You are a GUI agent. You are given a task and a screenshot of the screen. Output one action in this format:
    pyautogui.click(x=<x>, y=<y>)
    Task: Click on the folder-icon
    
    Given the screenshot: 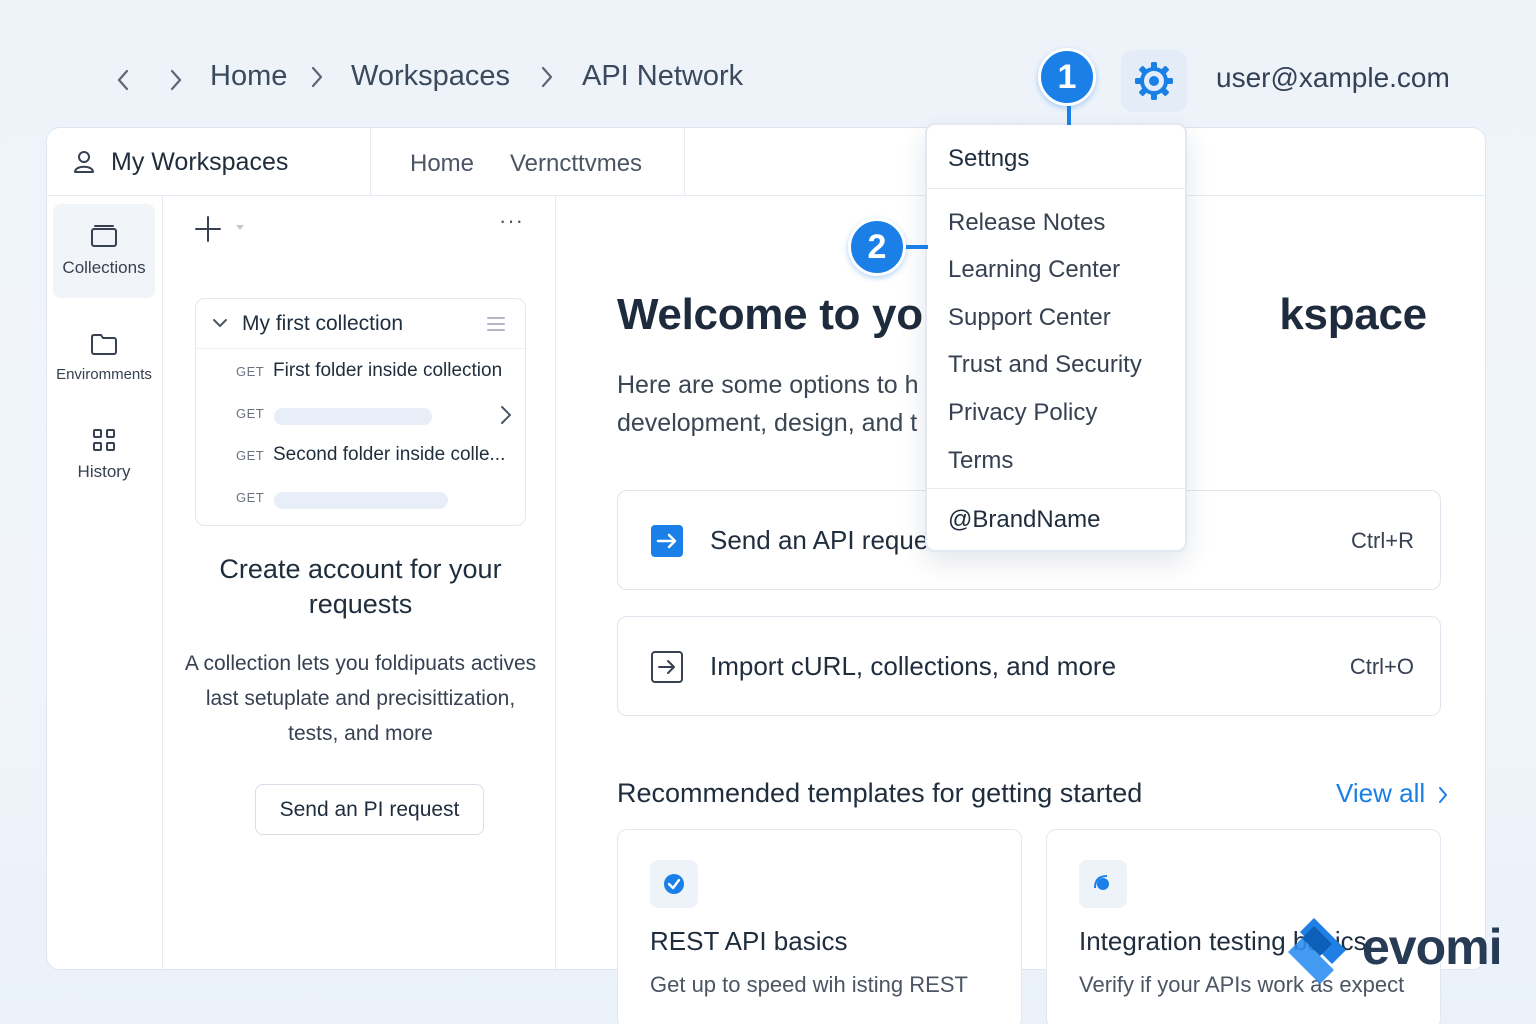 What is the action you would take?
    pyautogui.click(x=104, y=344)
    